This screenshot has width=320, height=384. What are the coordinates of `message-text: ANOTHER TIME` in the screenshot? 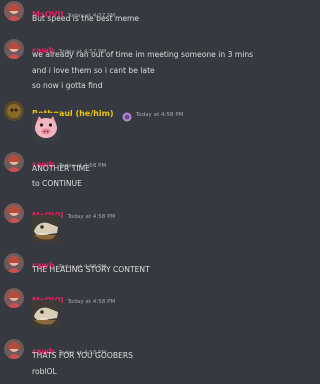 It's located at (61, 168).